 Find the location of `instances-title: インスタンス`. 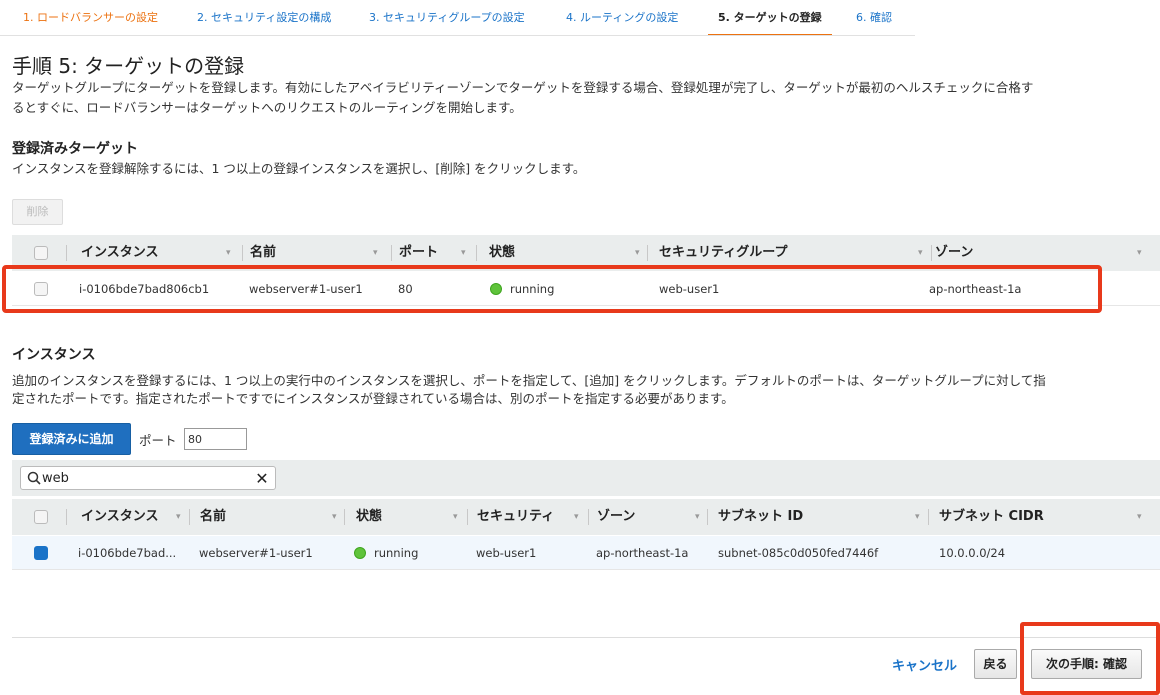

instances-title: インスタンス is located at coordinates (54, 355).